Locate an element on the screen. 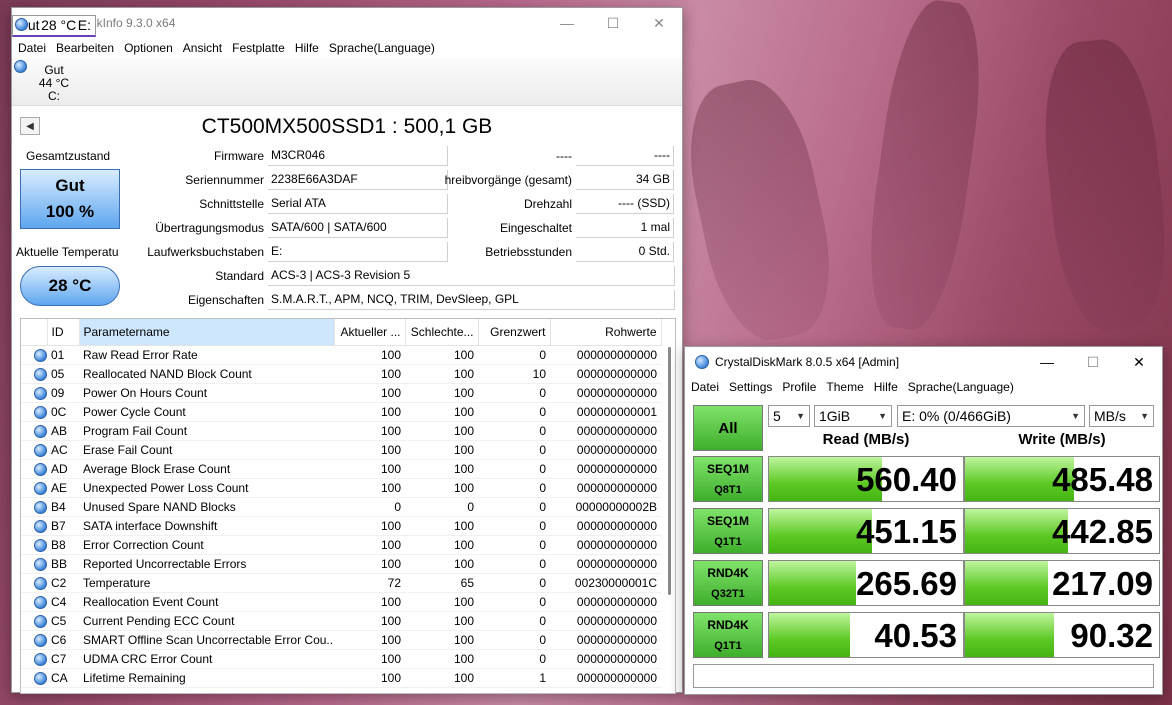  menu-profile: Profile is located at coordinates (802, 387).